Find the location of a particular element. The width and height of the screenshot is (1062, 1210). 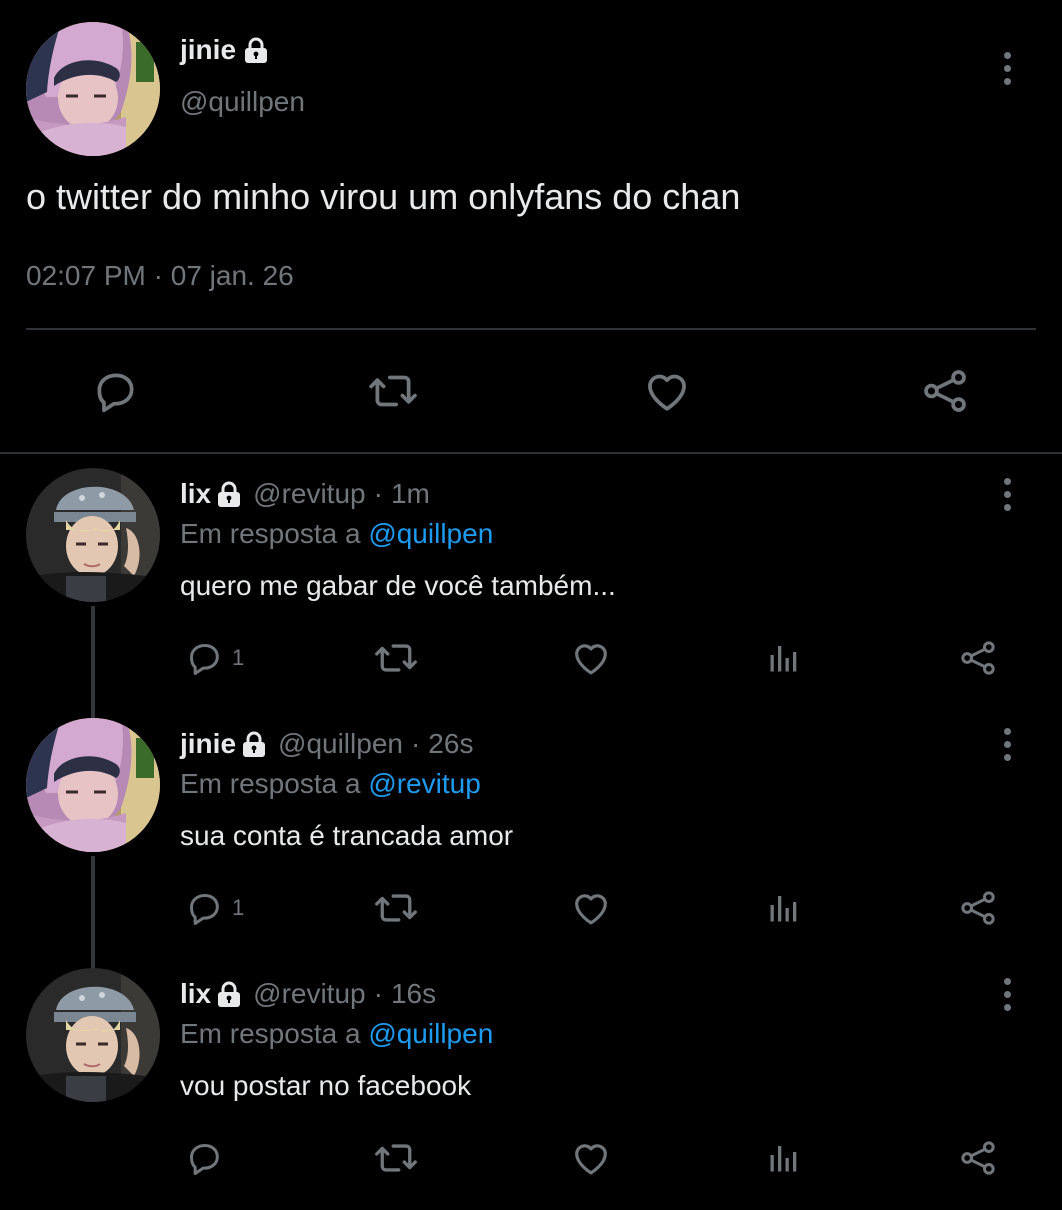

tweet-timestamp: 02:07 PM · 07 jan. 26 is located at coordinates (160, 276).